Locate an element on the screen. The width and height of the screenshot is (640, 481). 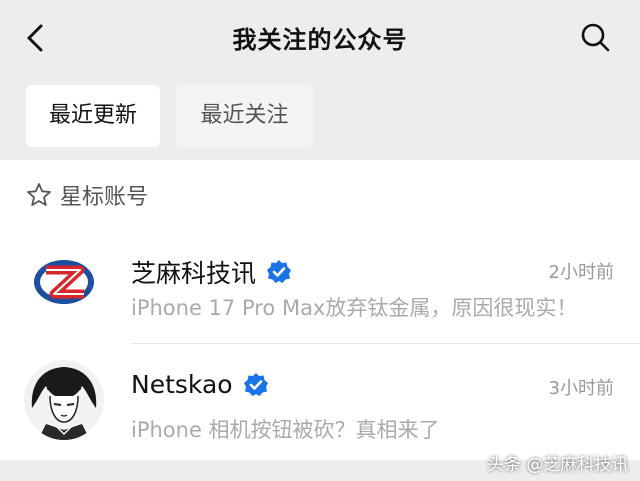
starred-section-header: 星标账号 is located at coordinates (87, 195).